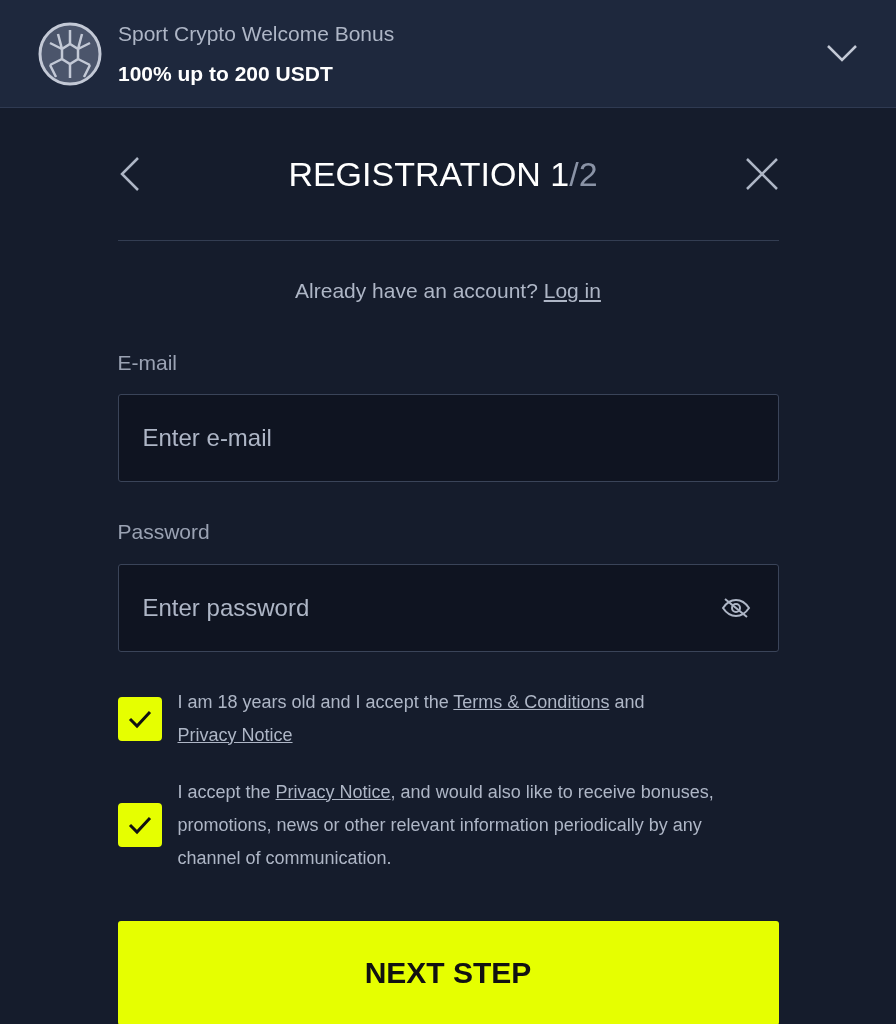 The height and width of the screenshot is (1024, 896). Describe the element at coordinates (448, 972) in the screenshot. I see `next-step-button: NEXT STEP` at that location.